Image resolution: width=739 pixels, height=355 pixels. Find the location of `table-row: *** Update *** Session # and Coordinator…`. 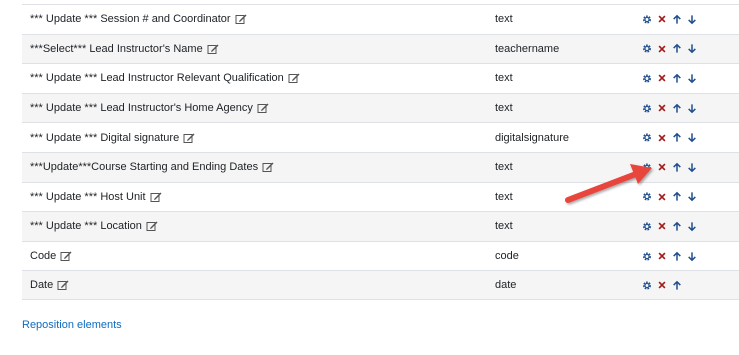

table-row: *** Update *** Session # and Coordinator… is located at coordinates (380, 19).